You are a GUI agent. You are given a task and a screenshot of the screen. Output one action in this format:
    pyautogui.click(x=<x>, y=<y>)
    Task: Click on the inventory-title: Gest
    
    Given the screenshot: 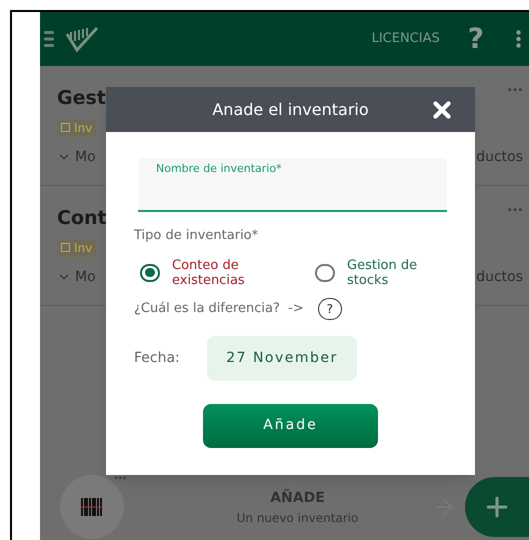 What is the action you would take?
    pyautogui.click(x=81, y=98)
    